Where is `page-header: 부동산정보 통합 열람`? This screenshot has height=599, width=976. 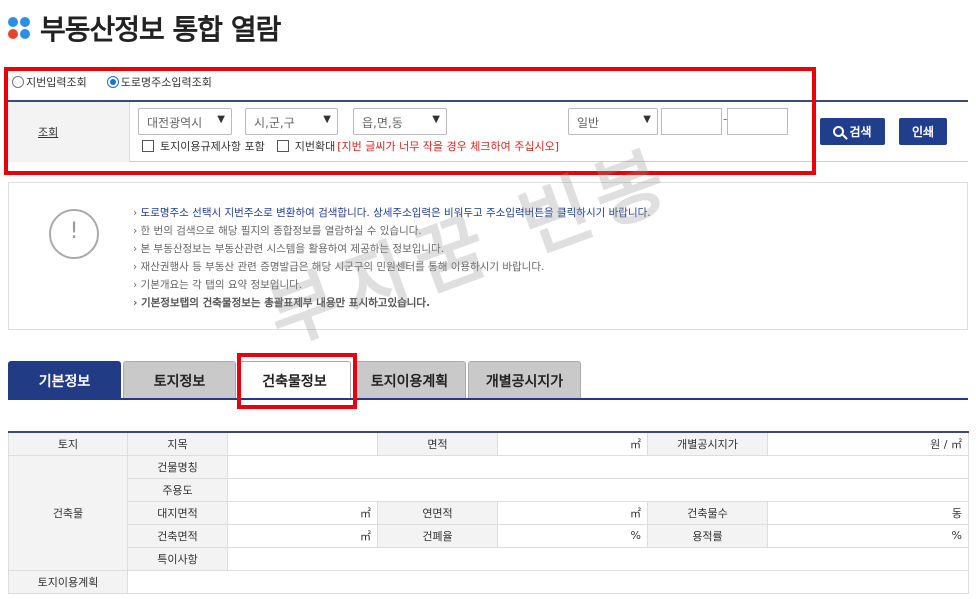 page-header: 부동산정보 통합 열람 is located at coordinates (144, 28).